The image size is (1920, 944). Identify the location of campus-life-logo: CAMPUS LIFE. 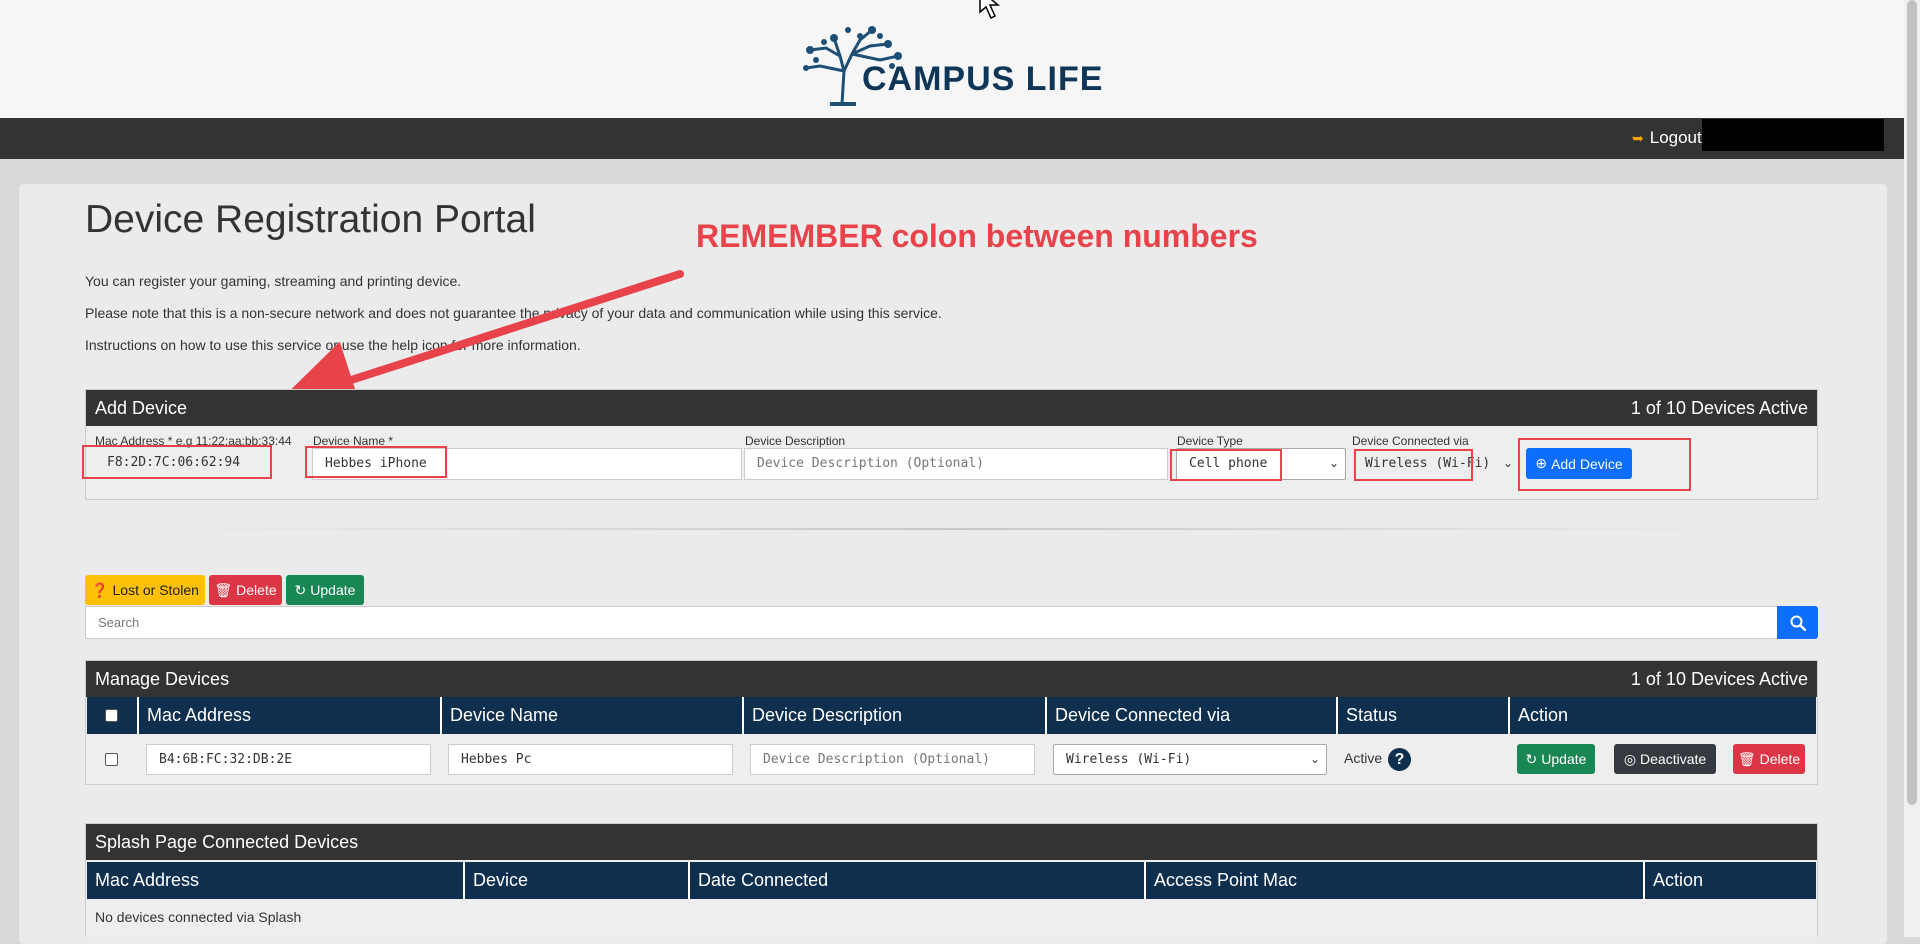
(955, 61).